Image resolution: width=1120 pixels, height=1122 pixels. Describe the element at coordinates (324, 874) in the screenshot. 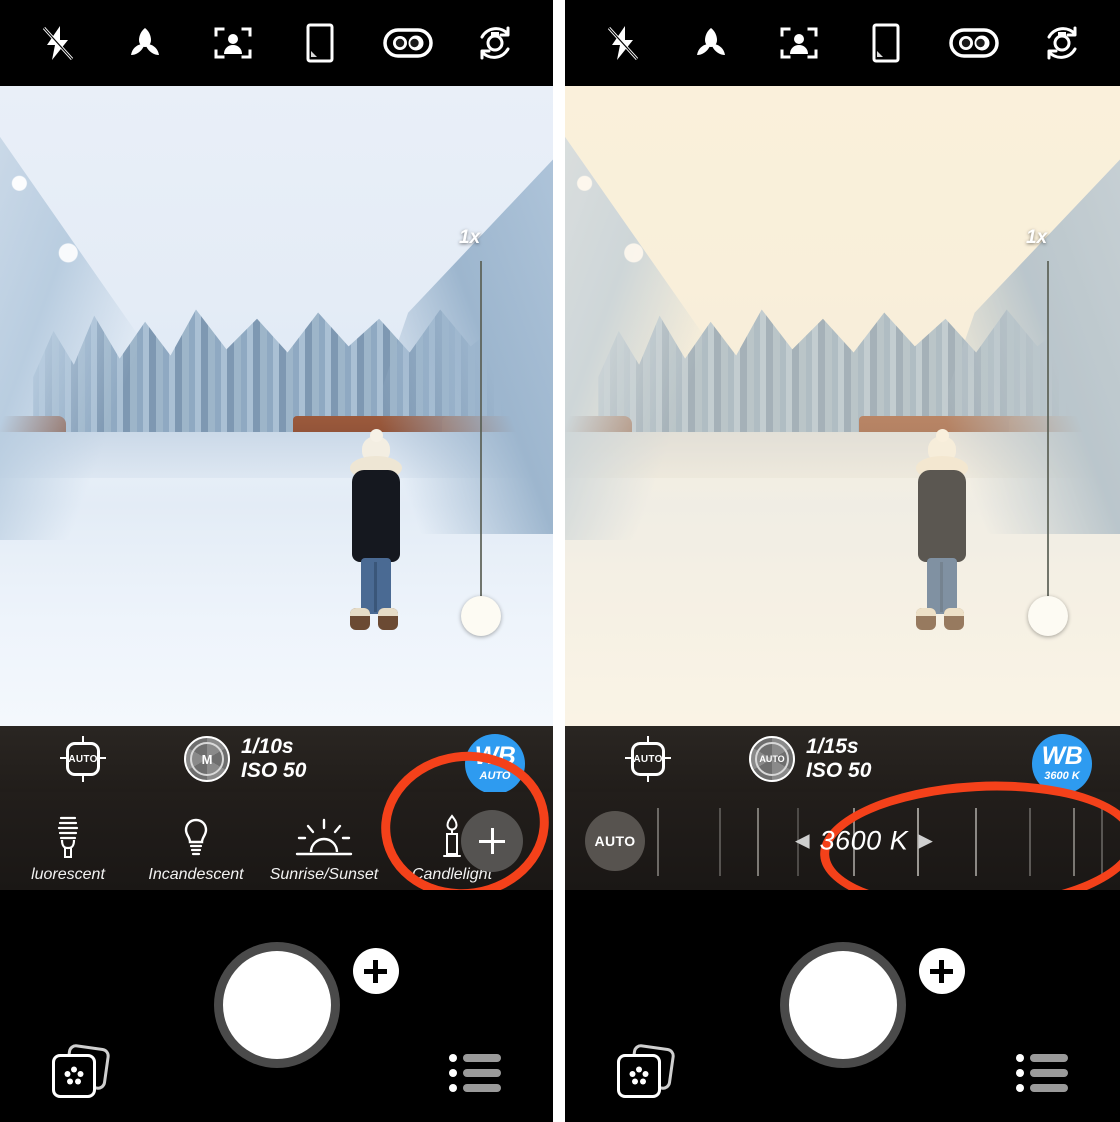

I see `preset-label: Sunrise/Sunset` at that location.